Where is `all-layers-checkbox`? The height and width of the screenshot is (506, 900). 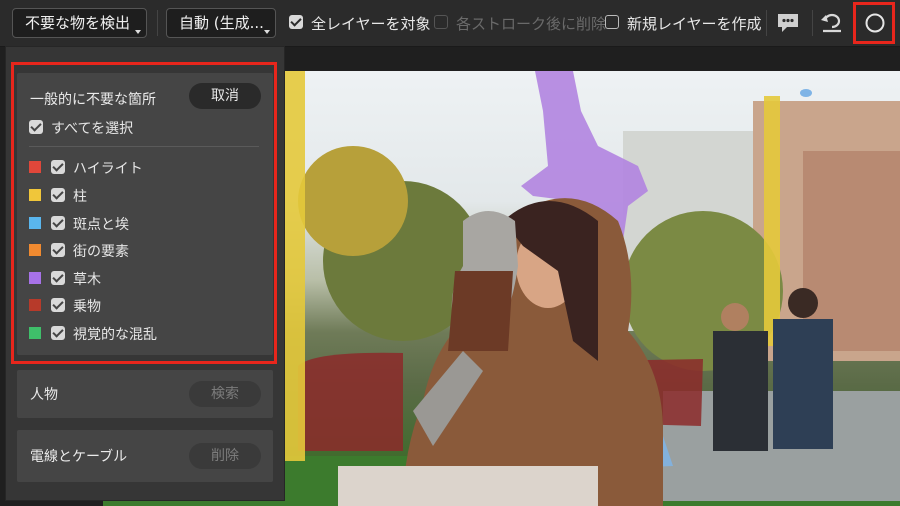 all-layers-checkbox is located at coordinates (296, 22).